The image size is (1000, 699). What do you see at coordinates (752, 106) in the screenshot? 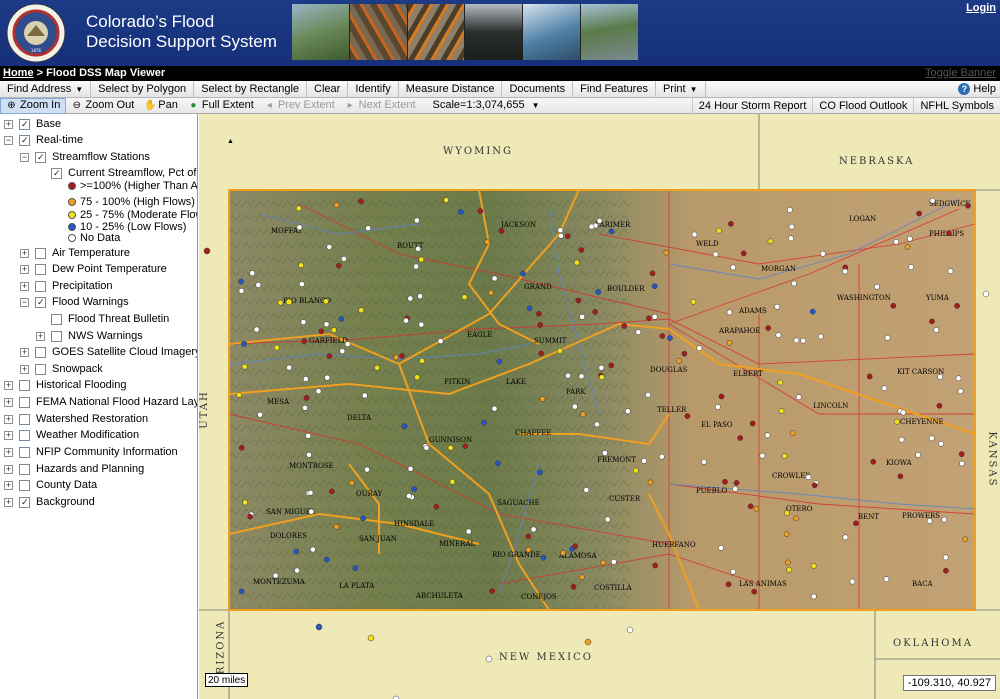
I see `storm-report-link: 24 Hour Storm Report` at bounding box center [752, 106].